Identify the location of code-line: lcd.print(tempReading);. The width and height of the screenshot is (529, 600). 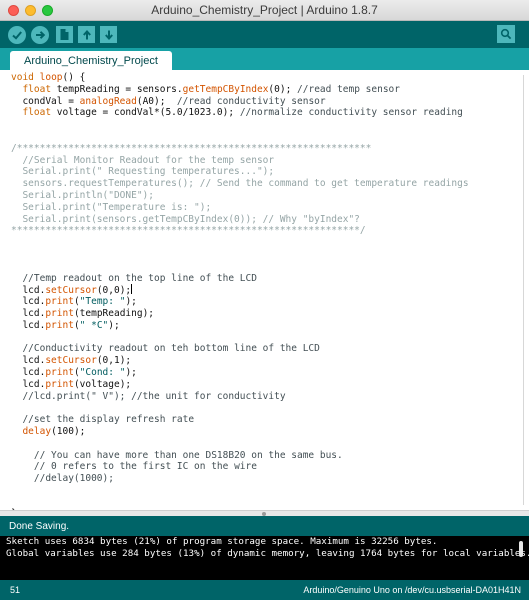
(240, 314).